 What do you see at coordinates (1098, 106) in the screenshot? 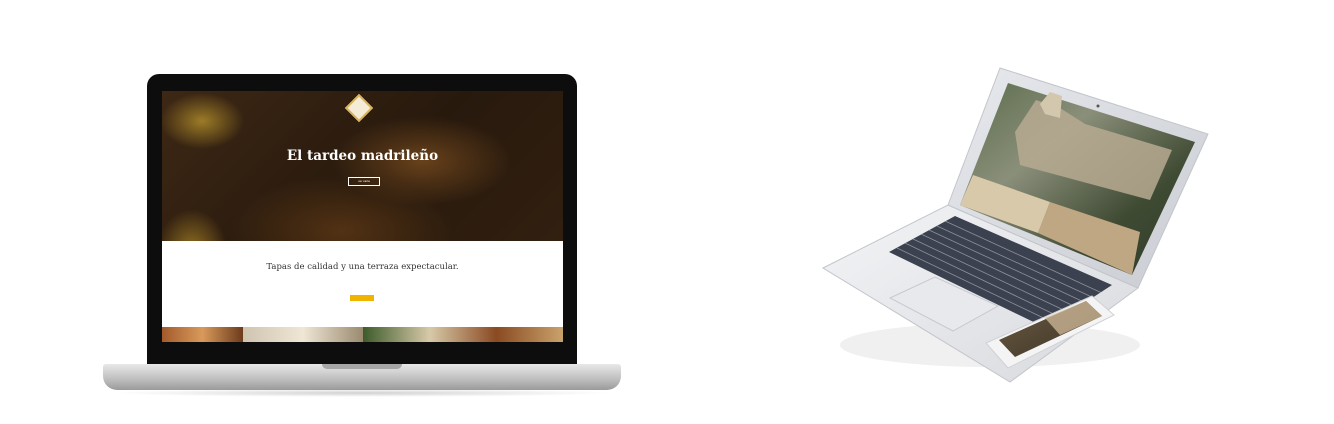
I see `camera-dot` at bounding box center [1098, 106].